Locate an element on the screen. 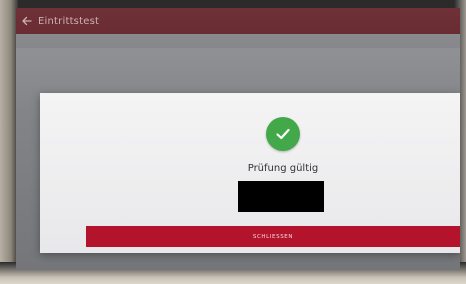 The image size is (466, 284). arrow-left-icon is located at coordinates (27, 21).